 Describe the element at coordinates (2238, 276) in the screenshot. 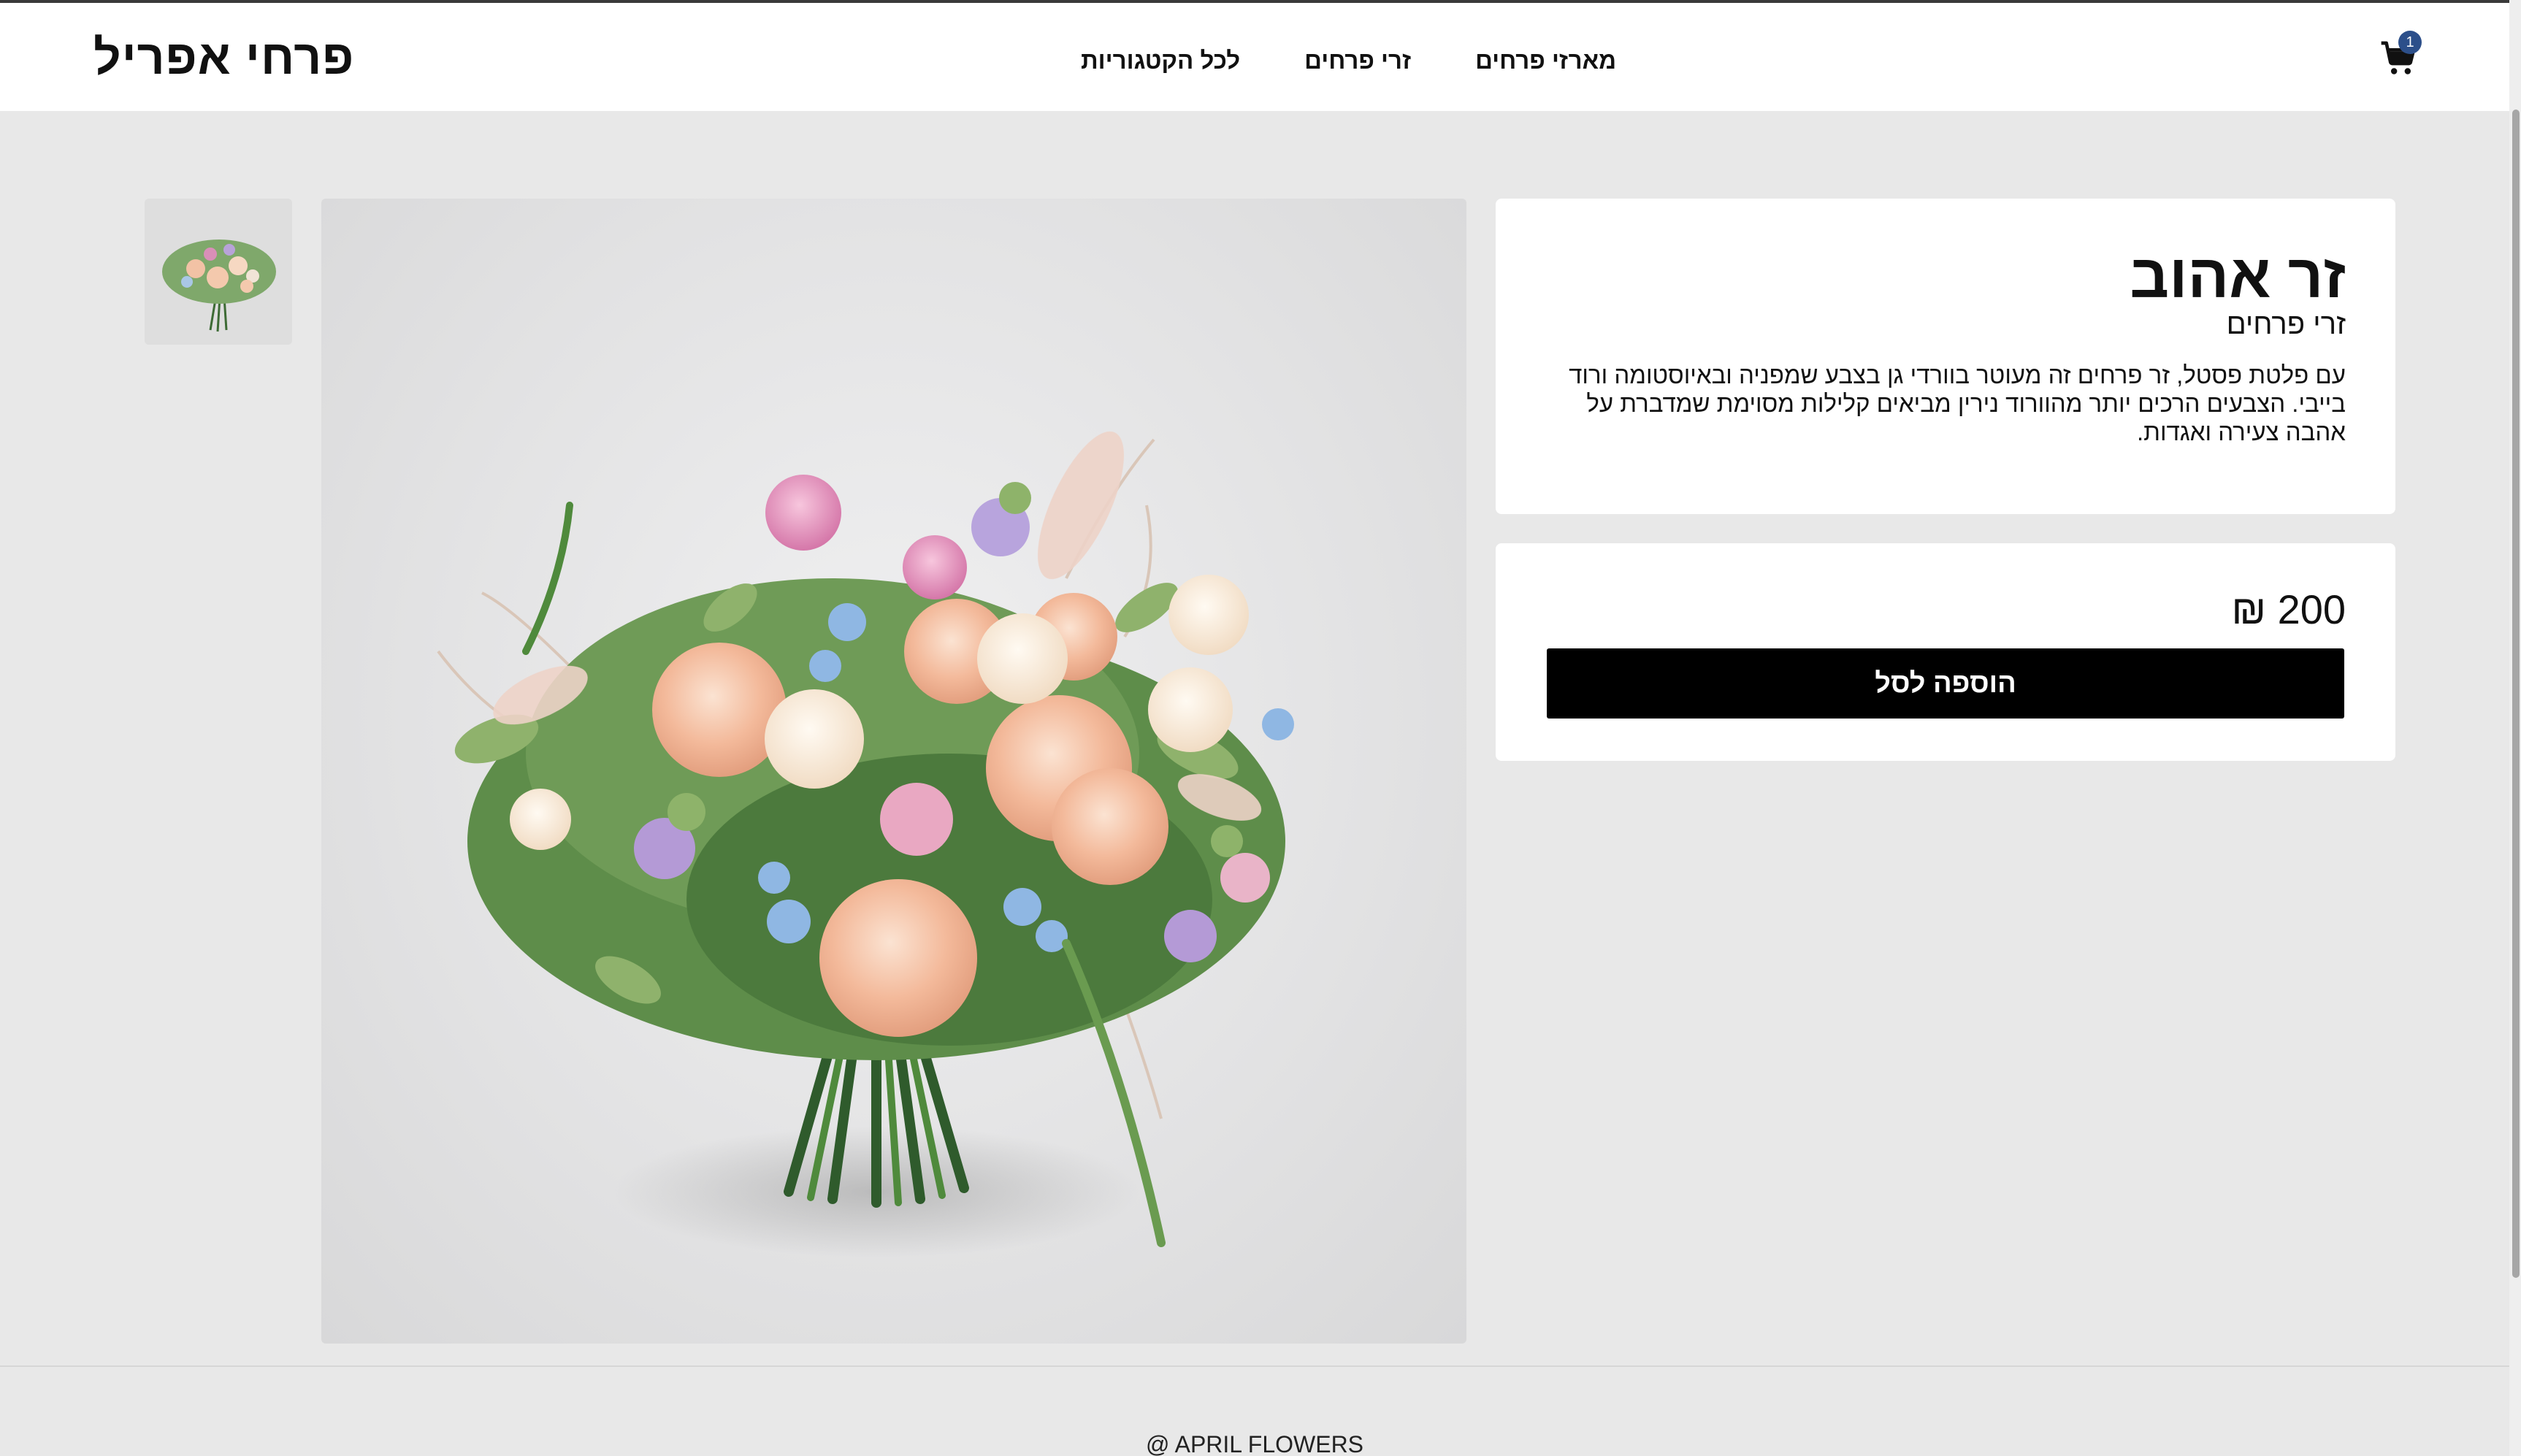

I see `product-title: זר אהוב` at that location.